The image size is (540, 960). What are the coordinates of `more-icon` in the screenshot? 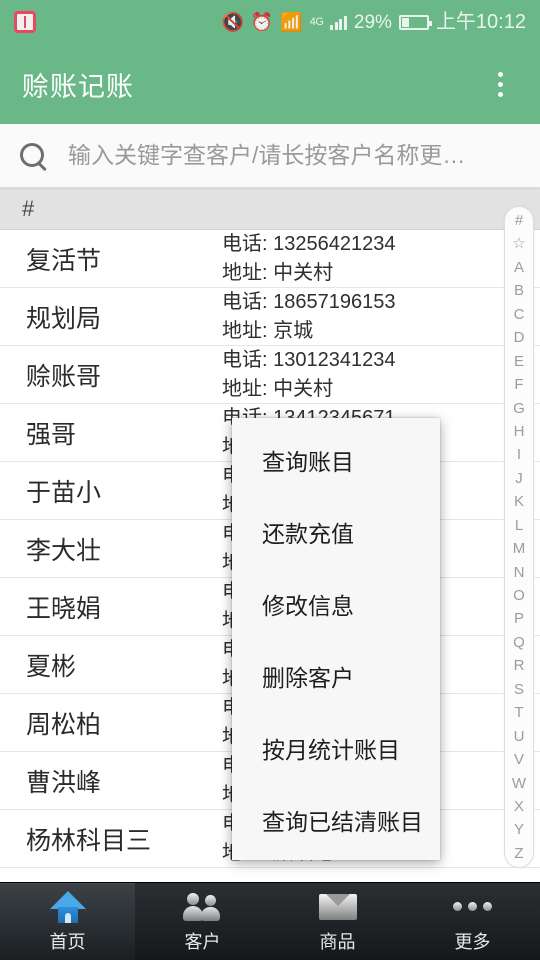 It's located at (472, 907).